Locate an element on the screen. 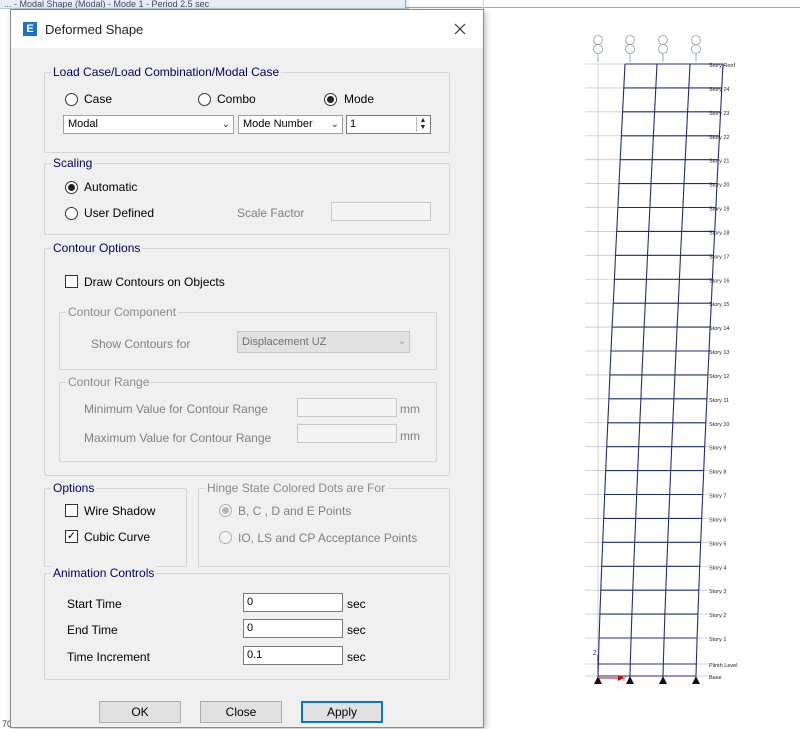 This screenshot has height=729, width=800. max-contour-input is located at coordinates (347, 433).